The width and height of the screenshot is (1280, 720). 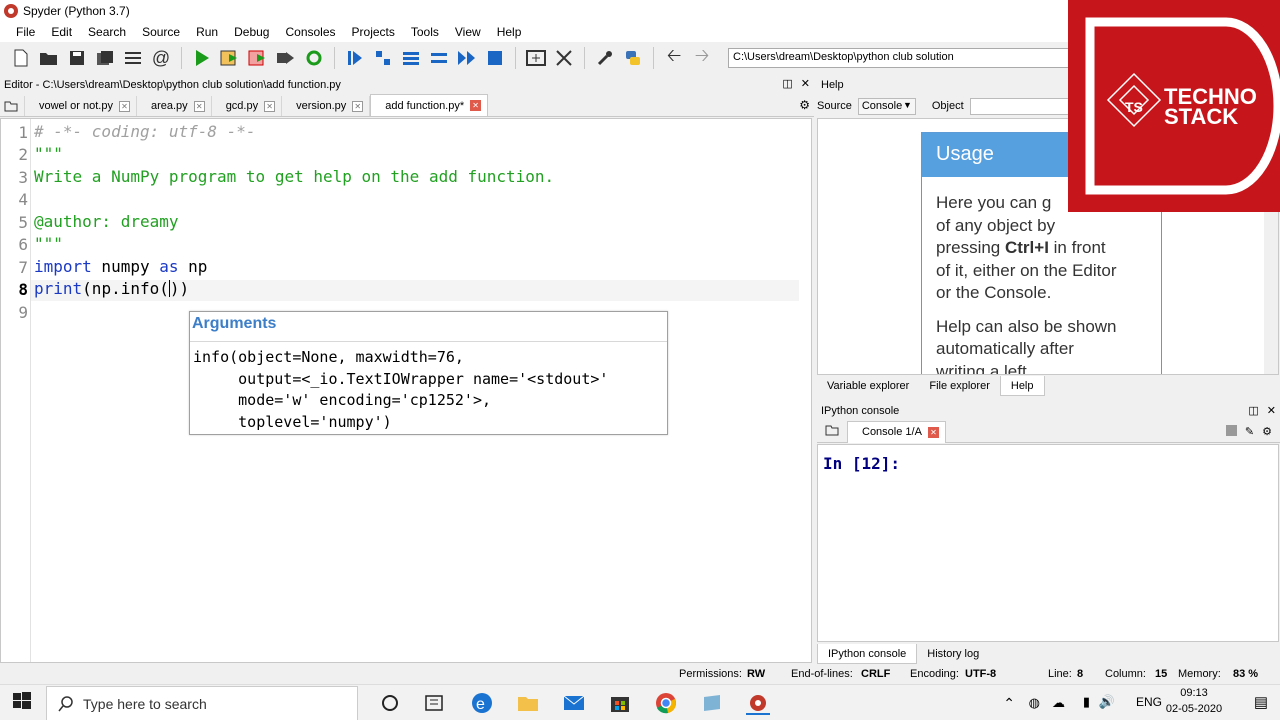 What do you see at coordinates (21, 58) in the screenshot?
I see `new-file-icon` at bounding box center [21, 58].